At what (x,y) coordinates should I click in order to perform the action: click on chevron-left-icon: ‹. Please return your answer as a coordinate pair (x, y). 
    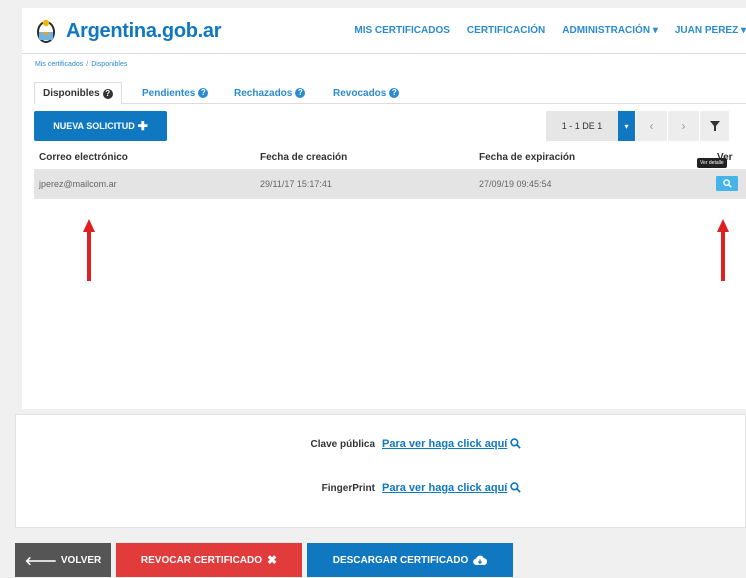
    Looking at the image, I should click on (651, 126).